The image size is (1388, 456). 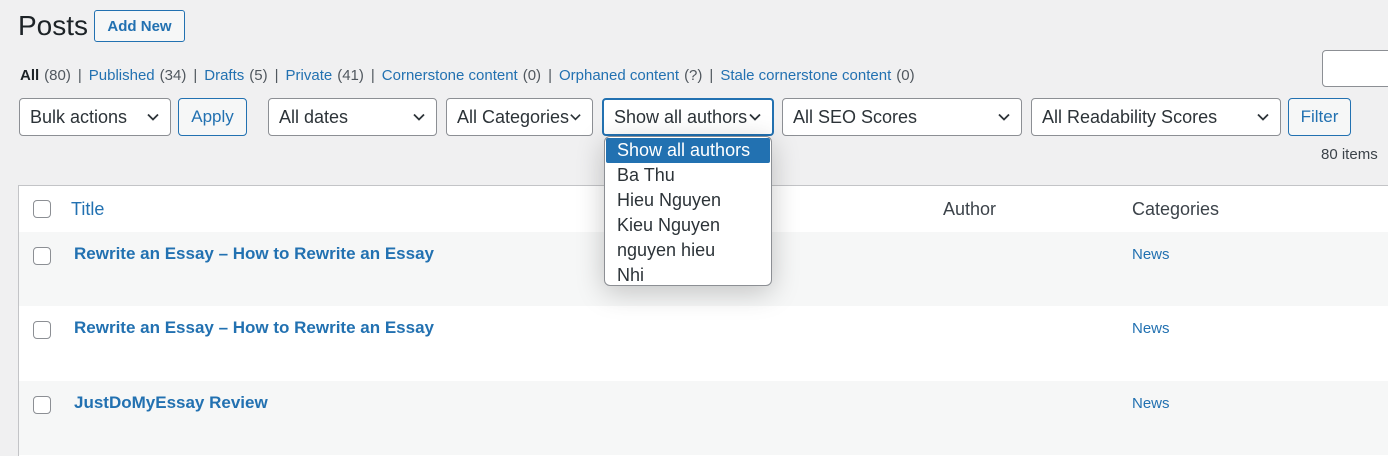 What do you see at coordinates (688, 200) in the screenshot?
I see `author-option: Hieu Nguyen` at bounding box center [688, 200].